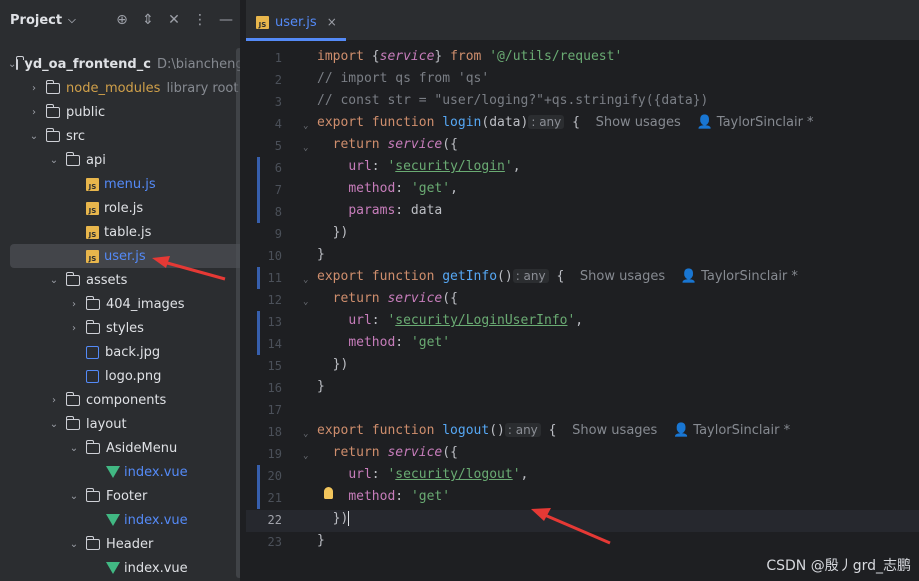 The image size is (919, 581). What do you see at coordinates (321, 254) in the screenshot?
I see `code-line-10: }` at bounding box center [321, 254].